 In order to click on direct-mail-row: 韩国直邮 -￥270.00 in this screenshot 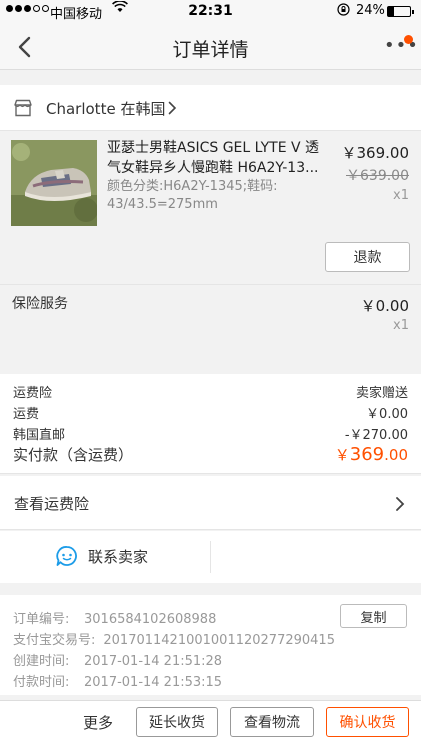, I will do `click(210, 433)`.